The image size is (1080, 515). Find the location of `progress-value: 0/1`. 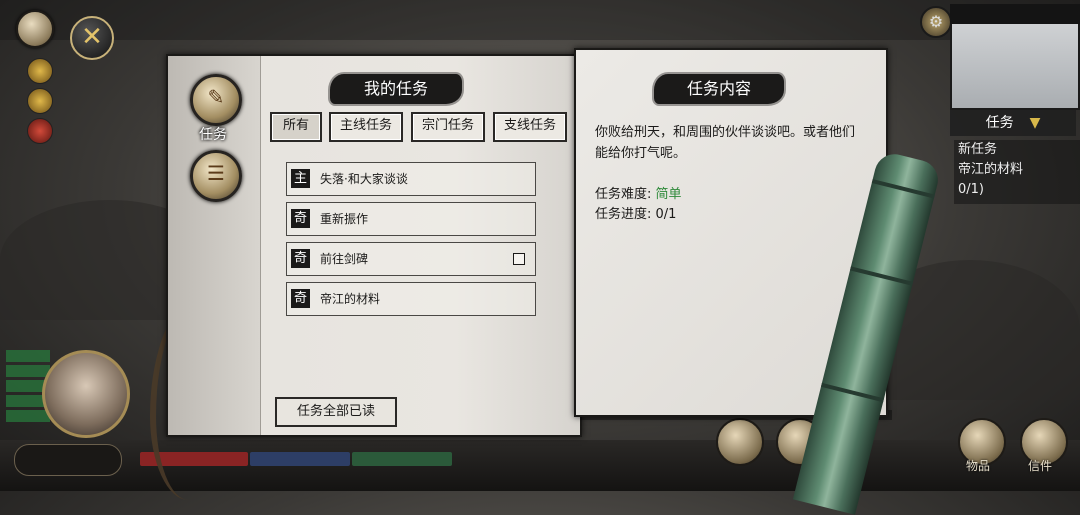

progress-value: 0/1 is located at coordinates (666, 214).